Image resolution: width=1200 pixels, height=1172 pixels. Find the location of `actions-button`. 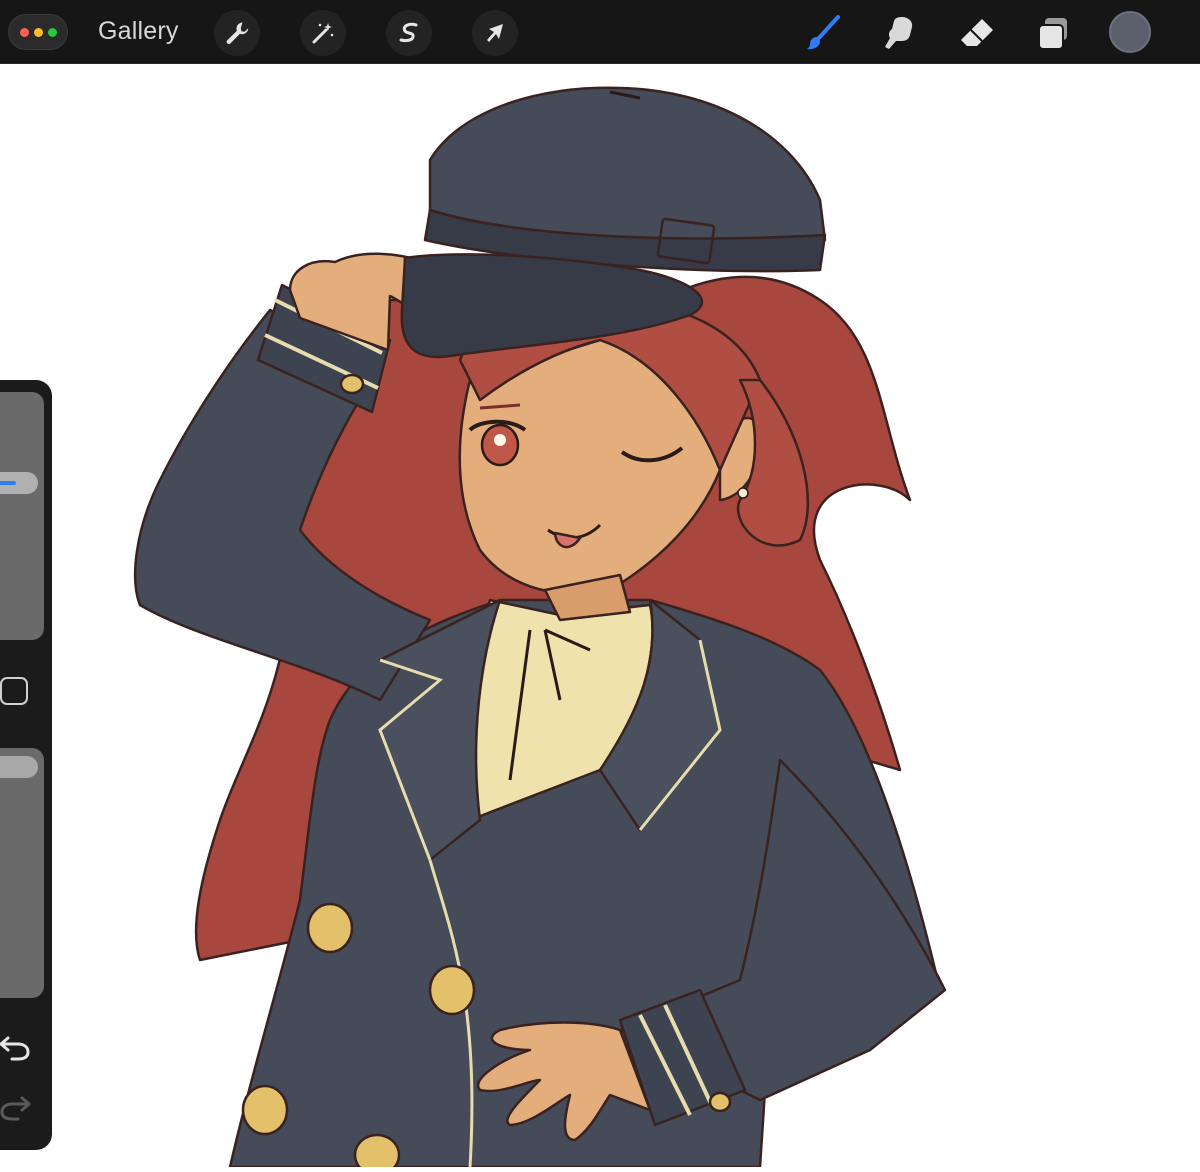

actions-button is located at coordinates (237, 33).